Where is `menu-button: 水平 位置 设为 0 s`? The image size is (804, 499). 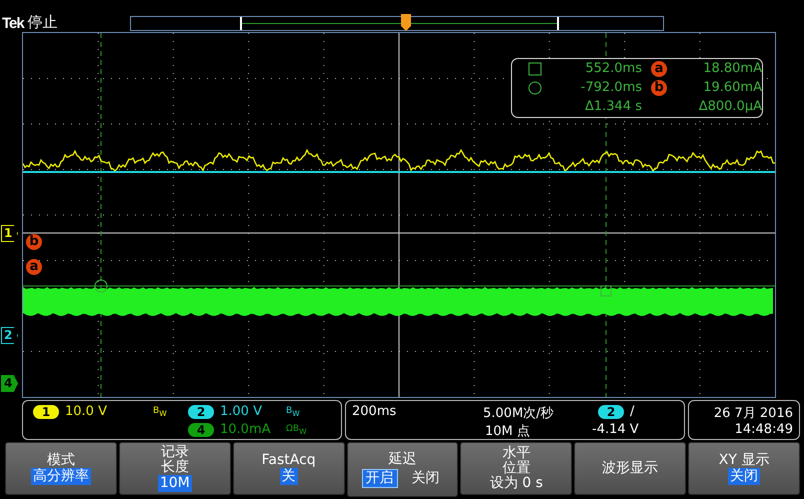 menu-button: 水平 位置 设为 0 s is located at coordinates (516, 468).